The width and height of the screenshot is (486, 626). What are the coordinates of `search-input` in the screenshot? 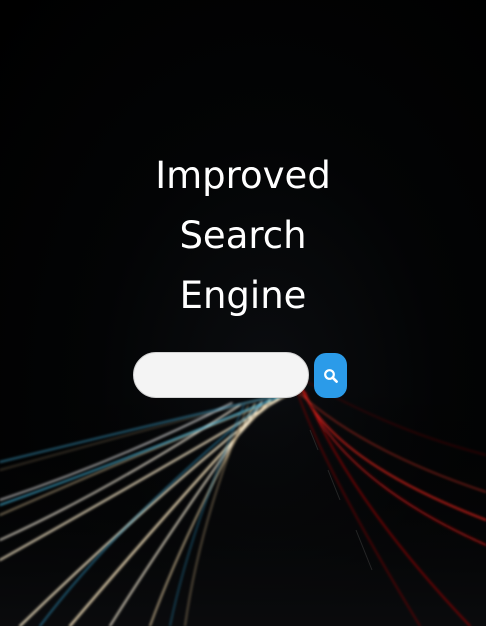 It's located at (221, 375).